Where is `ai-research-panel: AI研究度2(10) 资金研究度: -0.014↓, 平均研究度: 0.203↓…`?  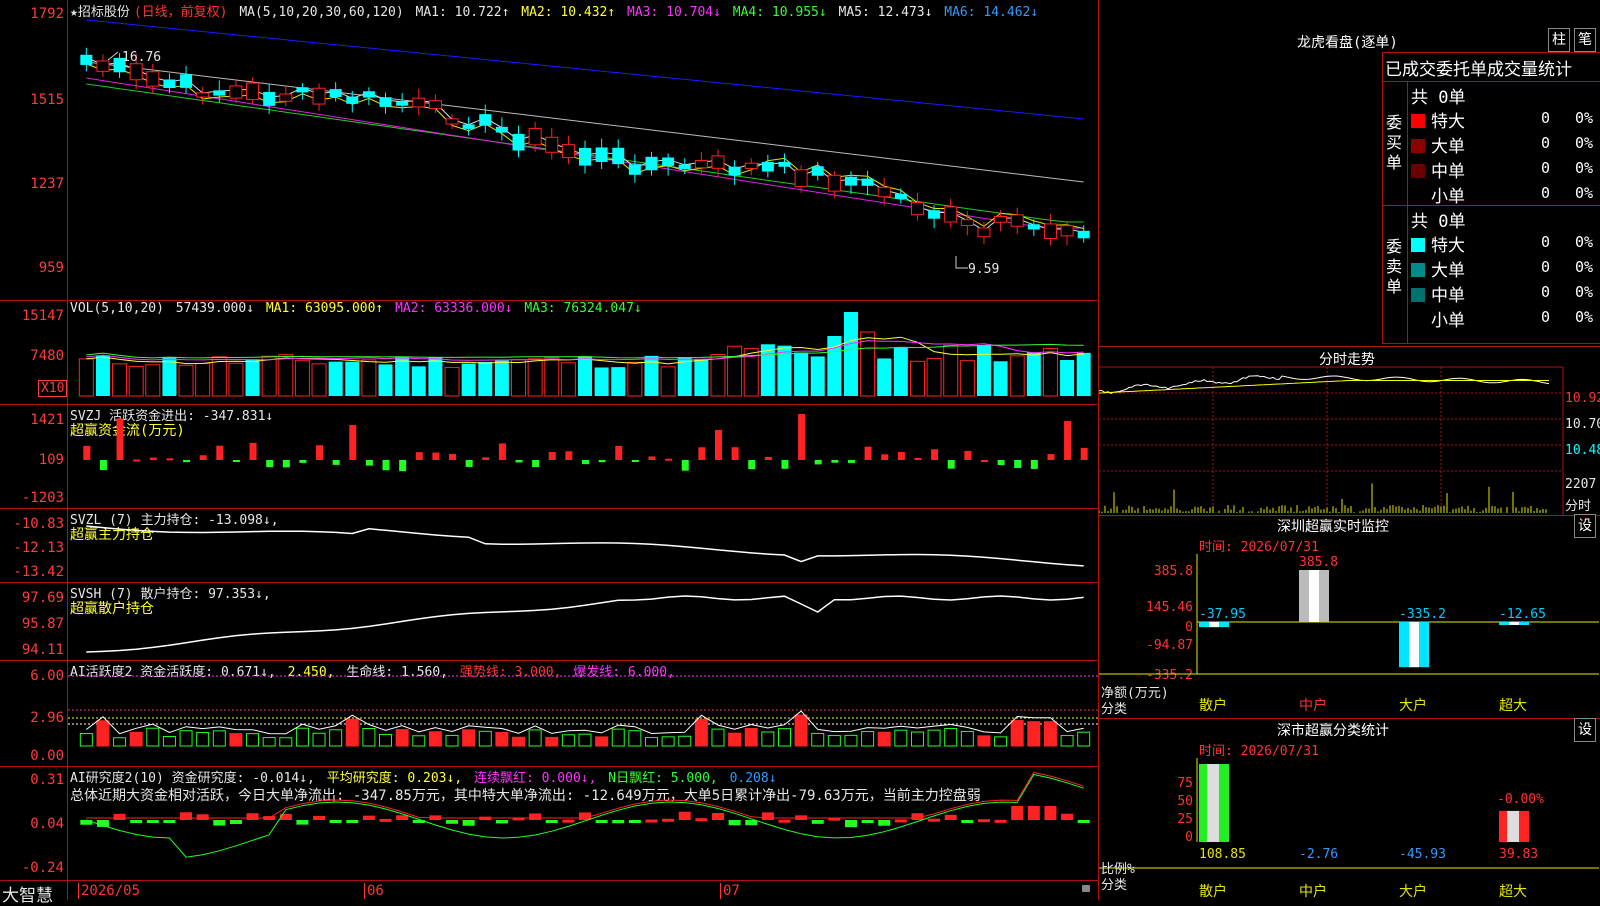
ai-research-panel: AI研究度2(10) 资金研究度: -0.014↓, 平均研究度: 0.203↓… is located at coordinates (549, 823).